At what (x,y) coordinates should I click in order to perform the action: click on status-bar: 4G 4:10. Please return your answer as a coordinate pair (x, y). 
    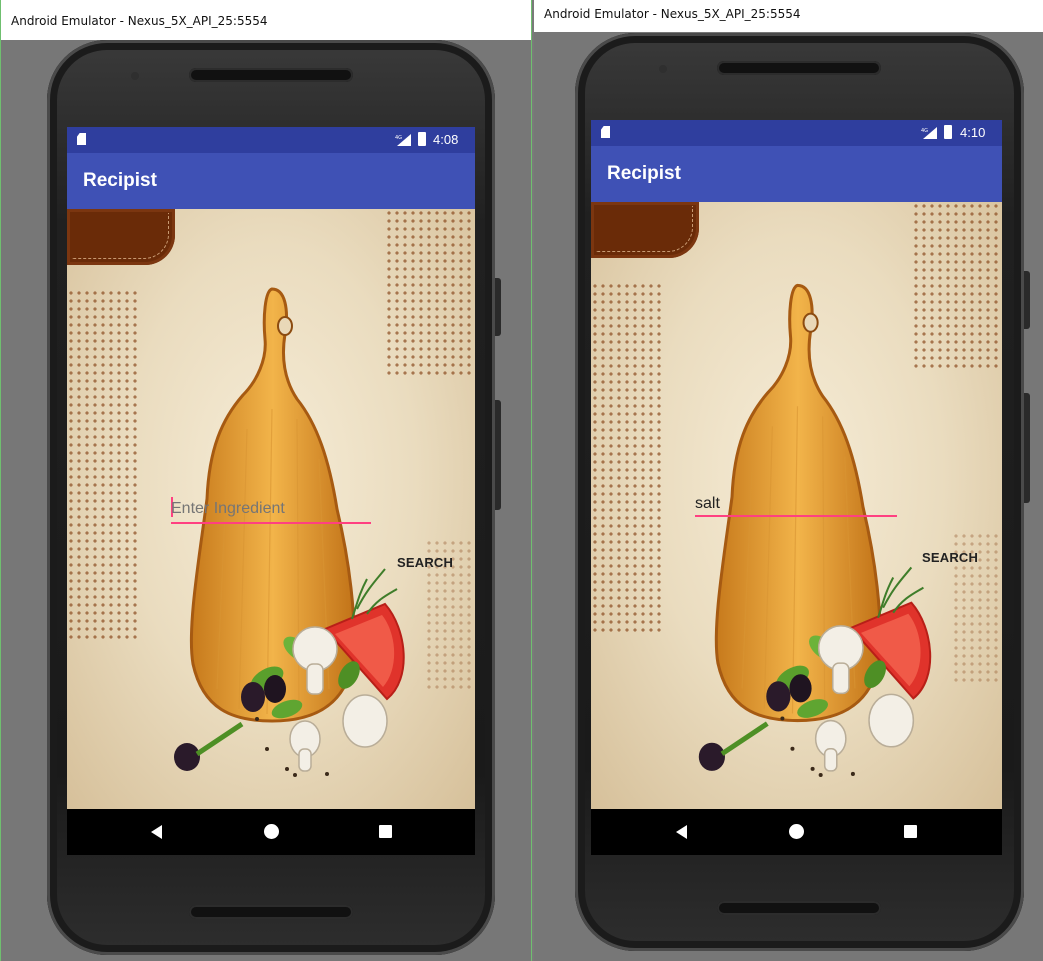
    Looking at the image, I should click on (796, 133).